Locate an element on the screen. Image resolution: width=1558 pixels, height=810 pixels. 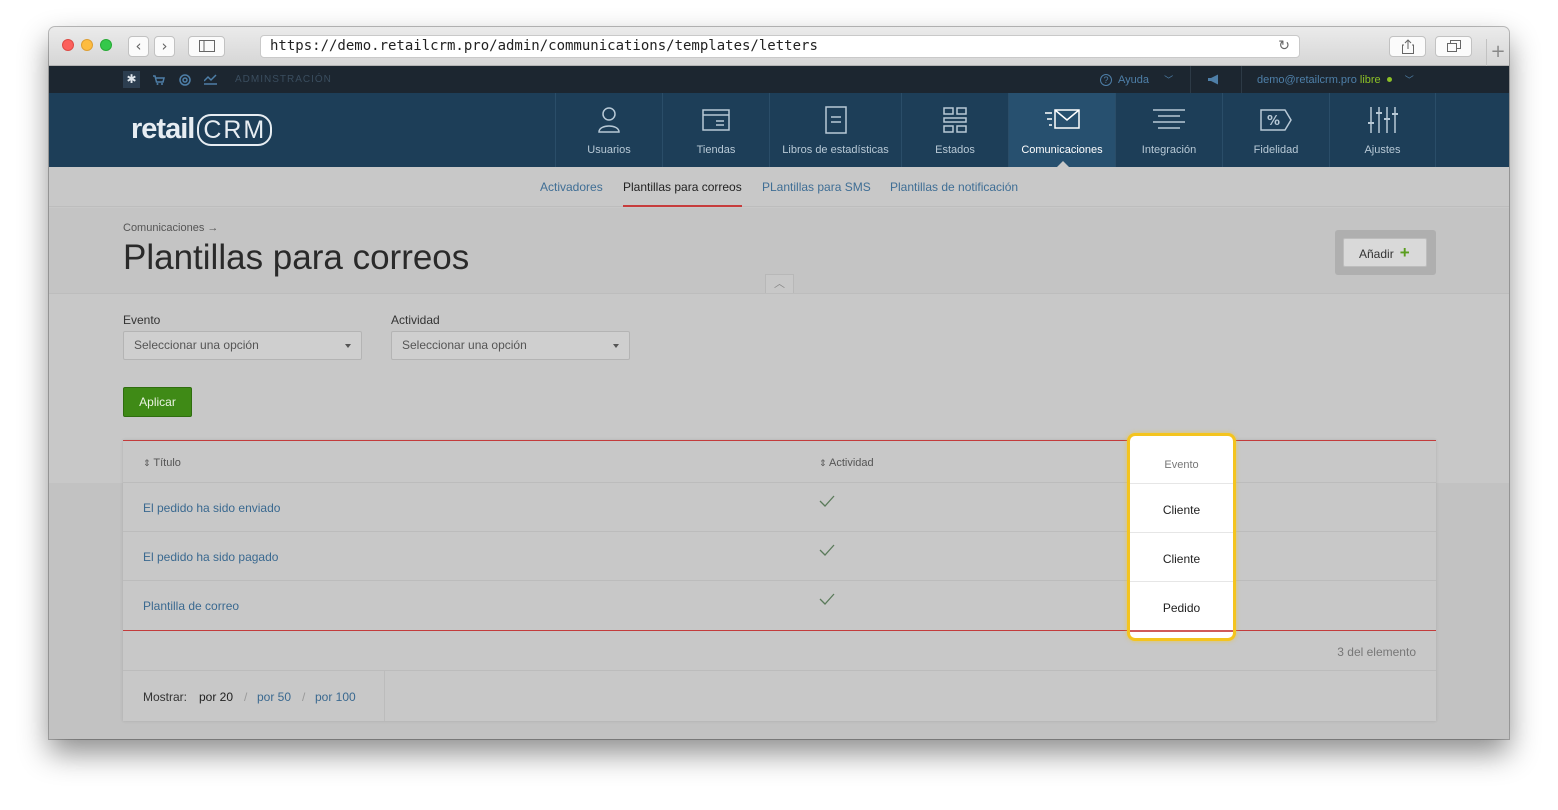
chevron-right-icon: › is located at coordinates (164, 46).